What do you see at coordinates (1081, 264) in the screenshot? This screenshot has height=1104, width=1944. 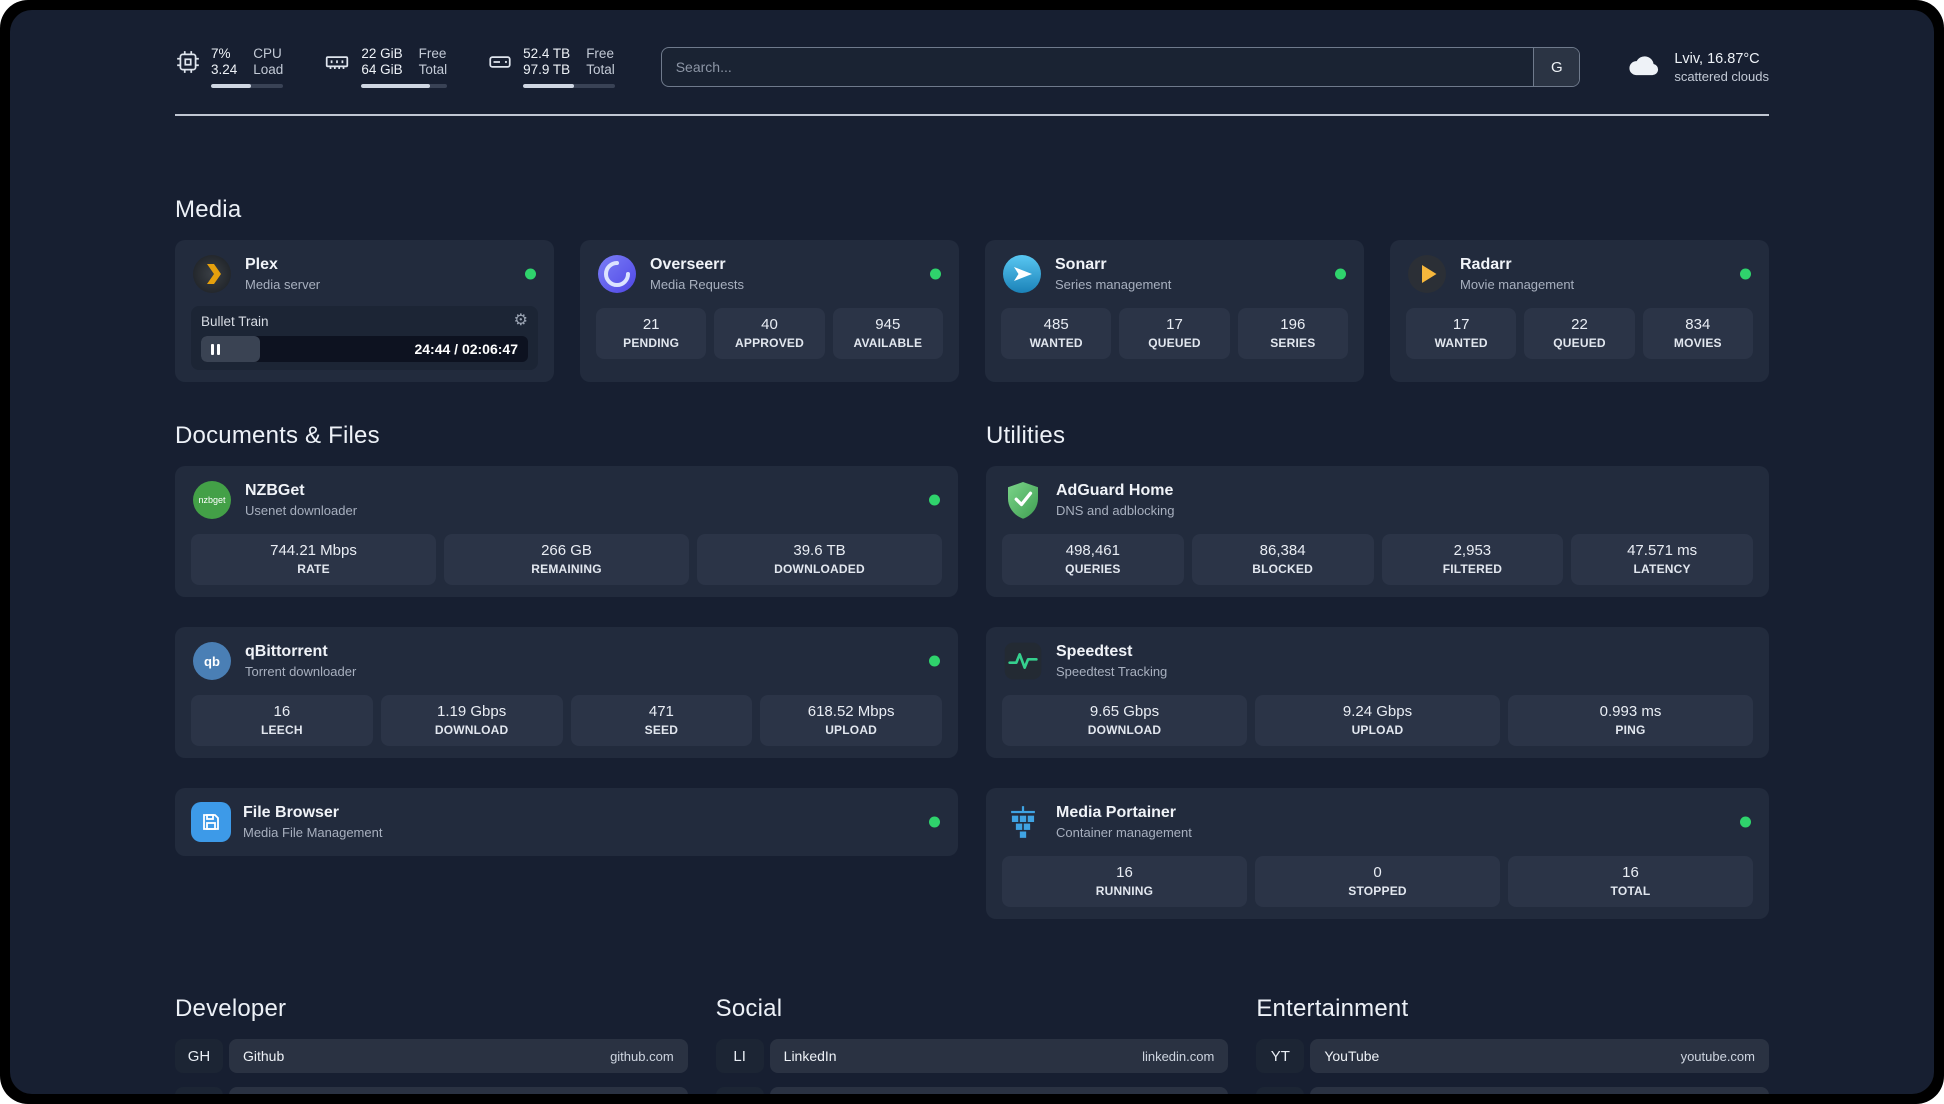 I see `app-title: Sonarr` at bounding box center [1081, 264].